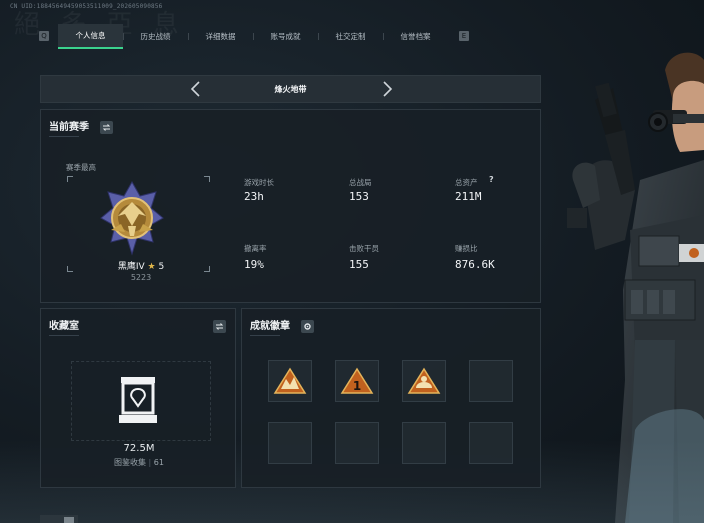 This screenshot has width=704, height=523. What do you see at coordinates (360, 182) in the screenshot?
I see `stat-label-total-matches: 总战局` at bounding box center [360, 182].